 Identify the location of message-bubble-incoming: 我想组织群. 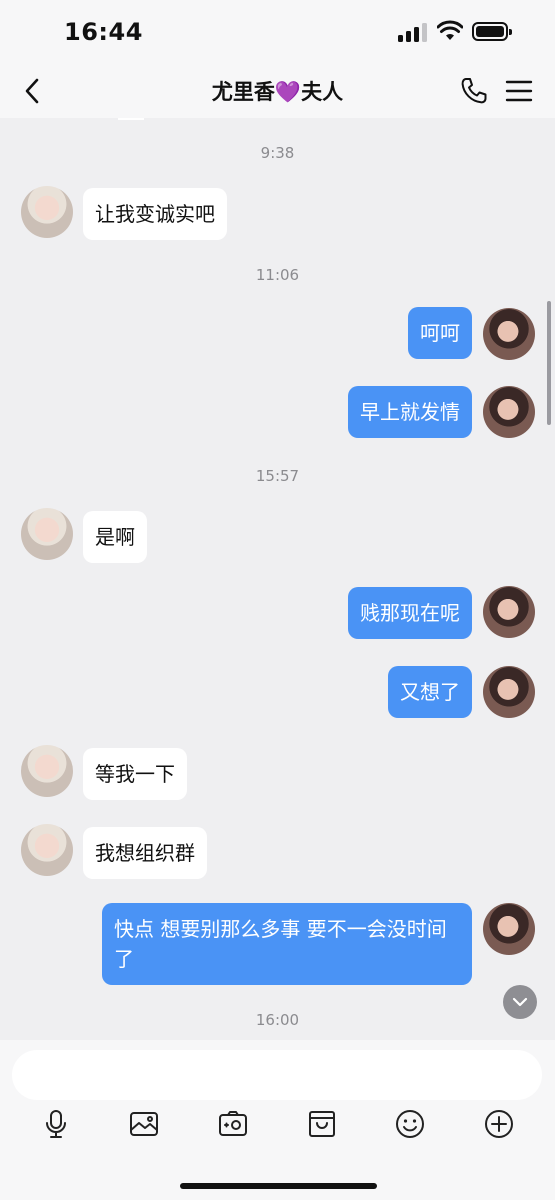
(145, 853).